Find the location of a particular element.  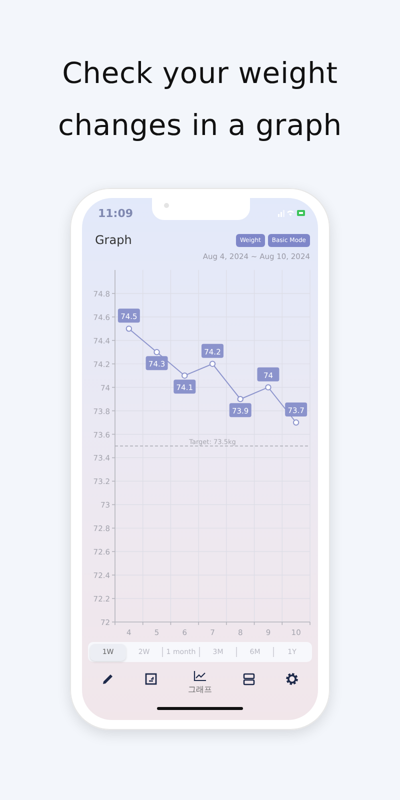

status-time: 11:09 is located at coordinates (116, 213).